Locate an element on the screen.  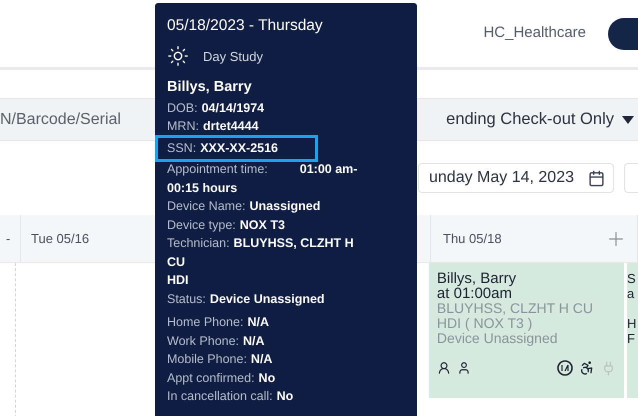
appointment-card: S a H F is located at coordinates (632, 330).